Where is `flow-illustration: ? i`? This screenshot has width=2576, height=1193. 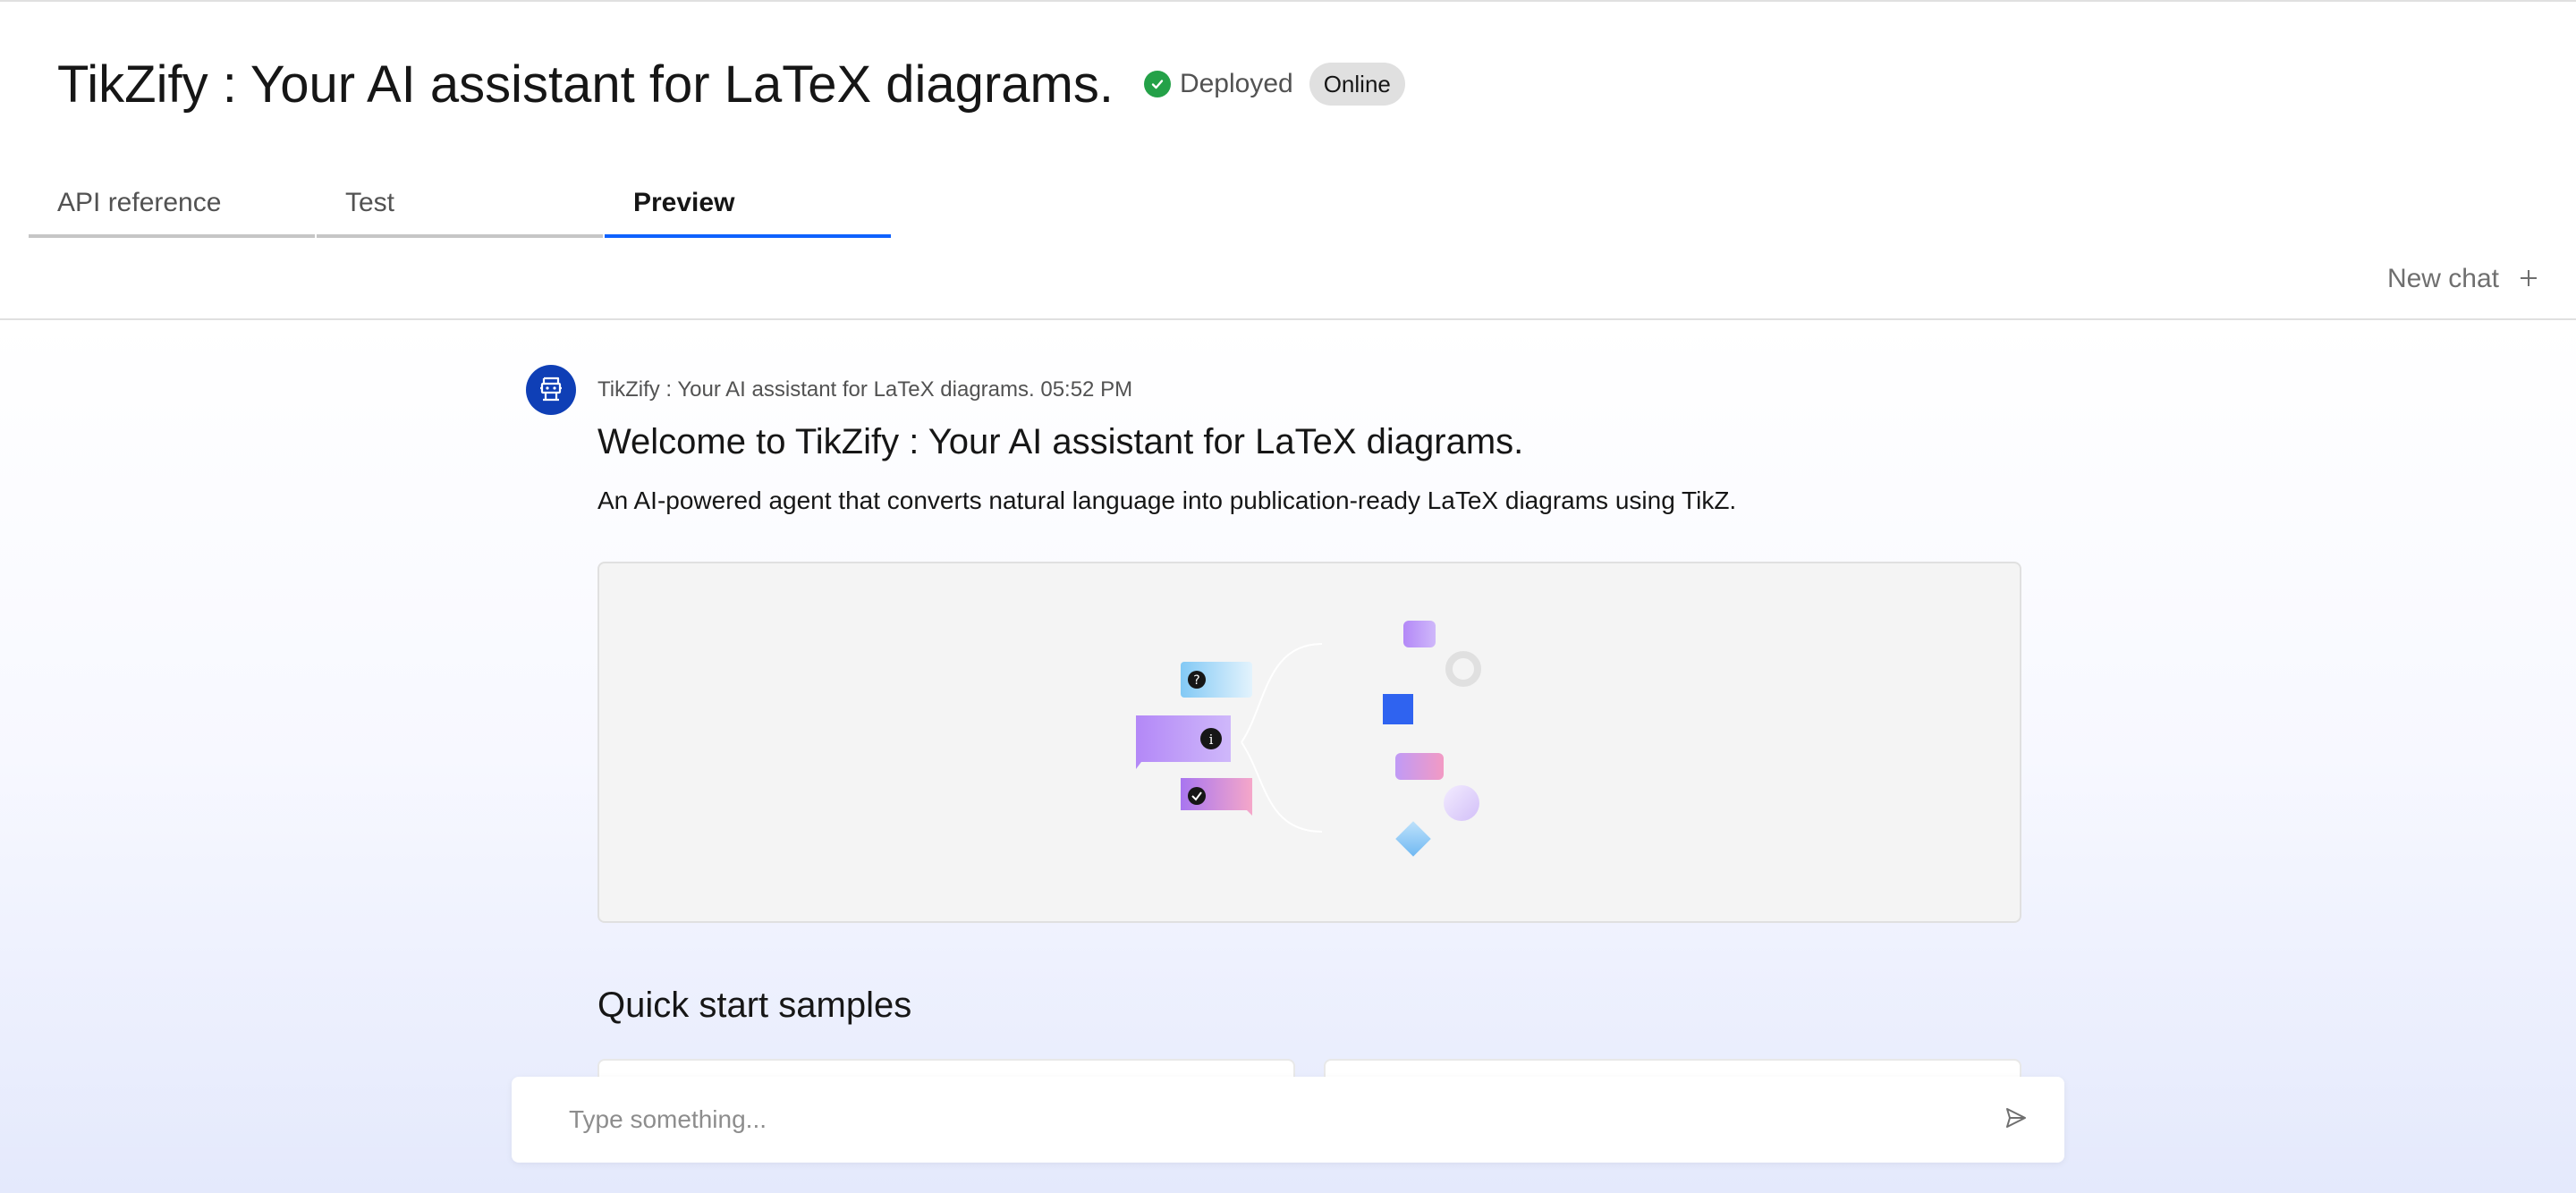 flow-illustration: ? i is located at coordinates (1308, 739).